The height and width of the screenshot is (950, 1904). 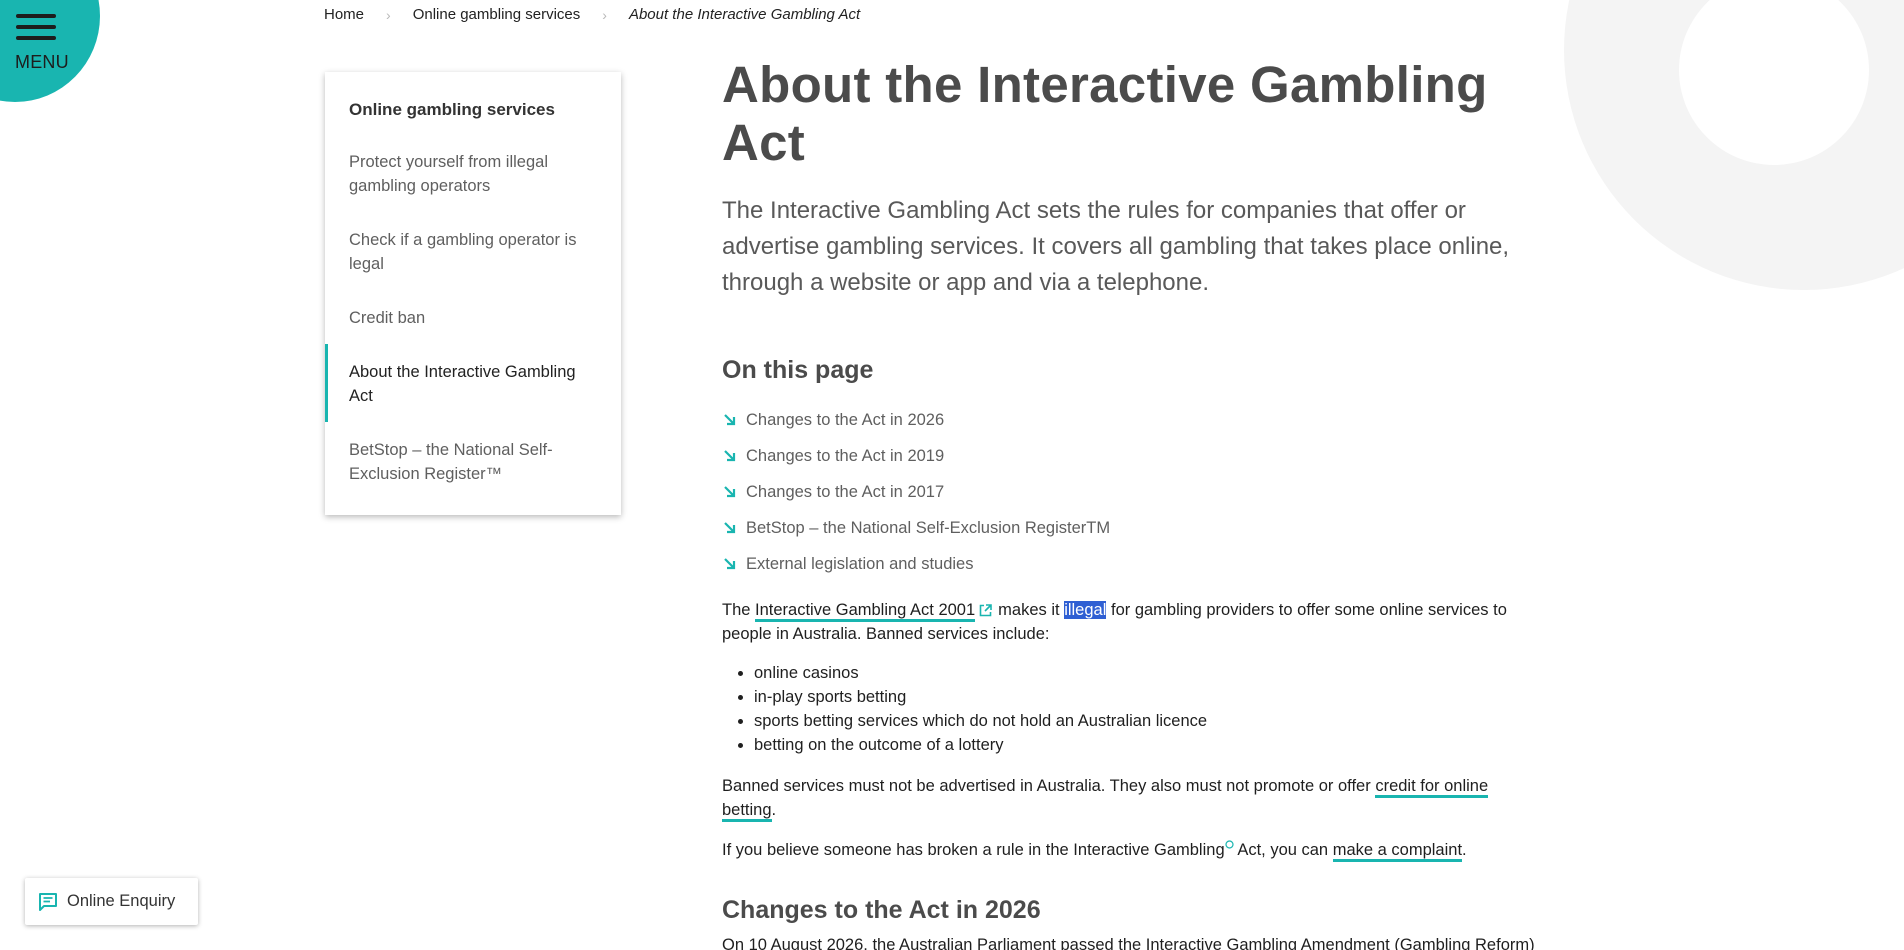 What do you see at coordinates (1085, 610) in the screenshot?
I see `selected-text: illegal` at bounding box center [1085, 610].